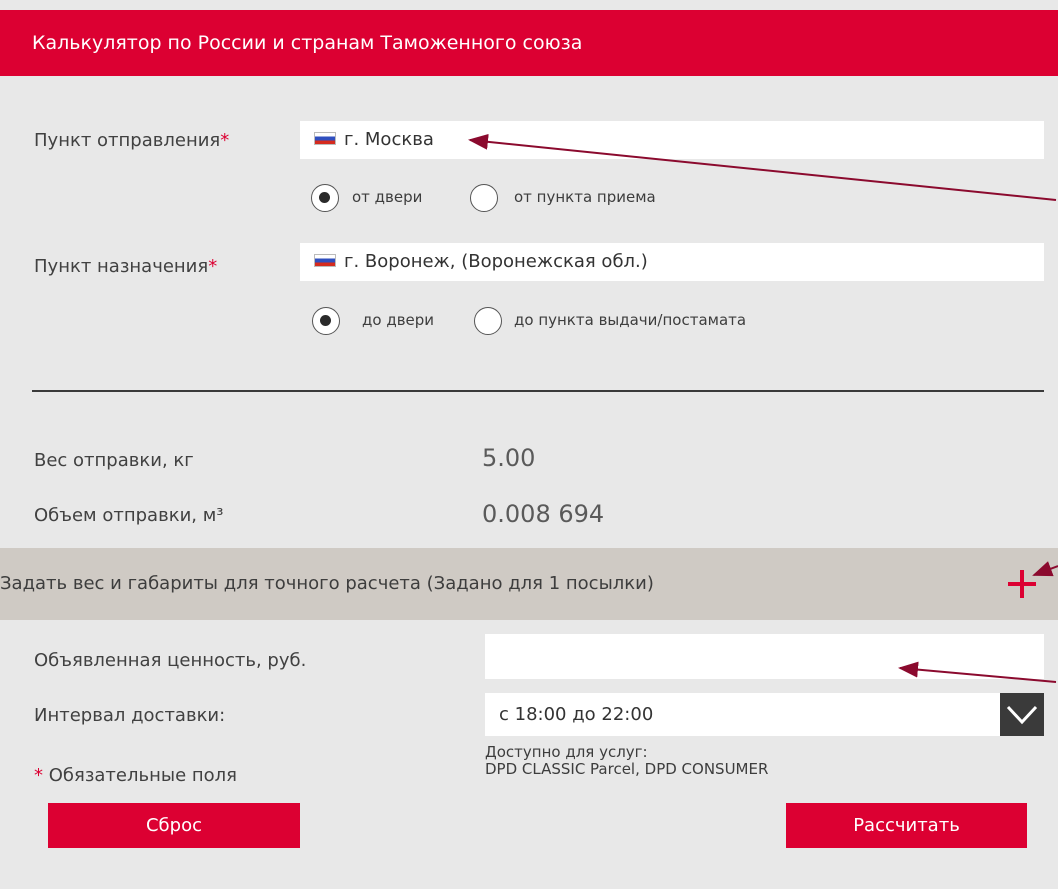  I want to click on delivery-interval-label: Интервал доставки:, so click(130, 715).